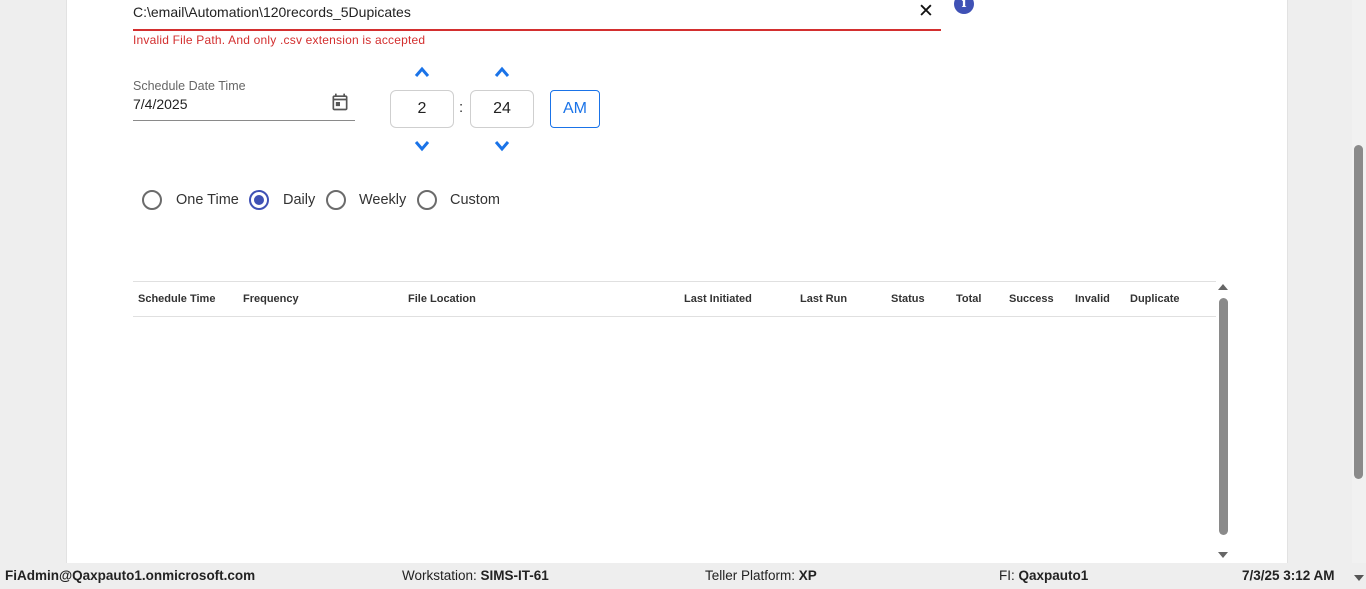  Describe the element at coordinates (718, 299) in the screenshot. I see `column-header-last-initiated: Last Initiated` at that location.